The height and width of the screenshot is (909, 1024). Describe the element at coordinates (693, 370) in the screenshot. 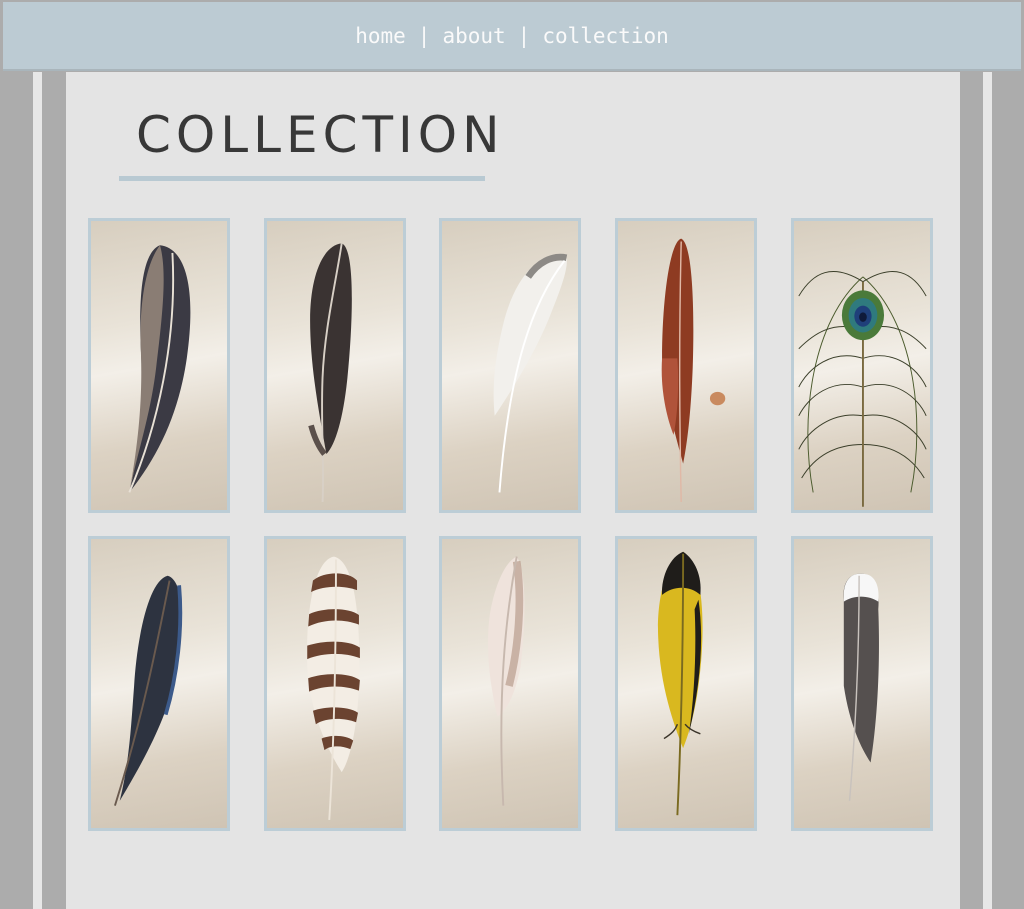

I see `rust-red-feather-image` at that location.